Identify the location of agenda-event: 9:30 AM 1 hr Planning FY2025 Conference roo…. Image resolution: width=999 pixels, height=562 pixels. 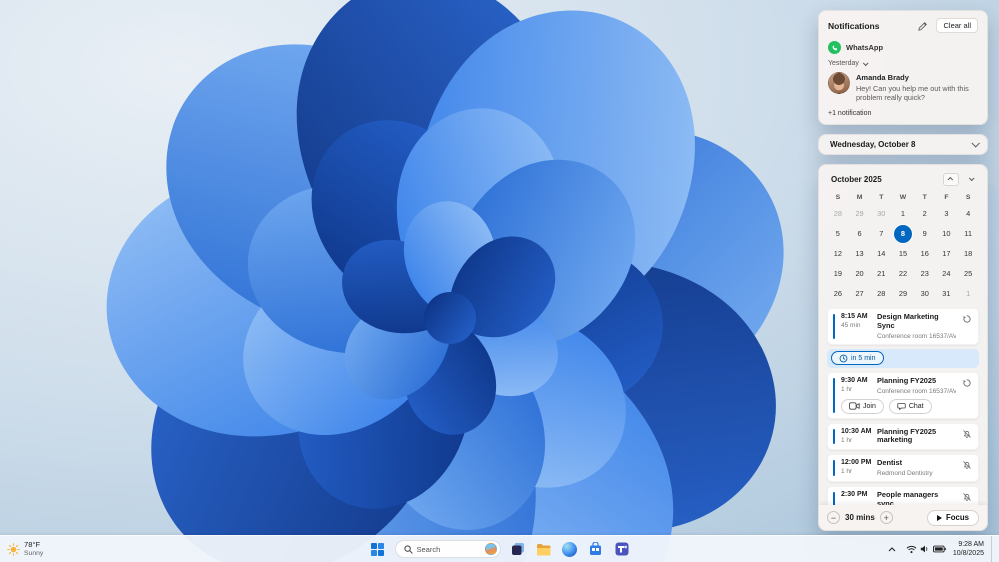
(903, 395).